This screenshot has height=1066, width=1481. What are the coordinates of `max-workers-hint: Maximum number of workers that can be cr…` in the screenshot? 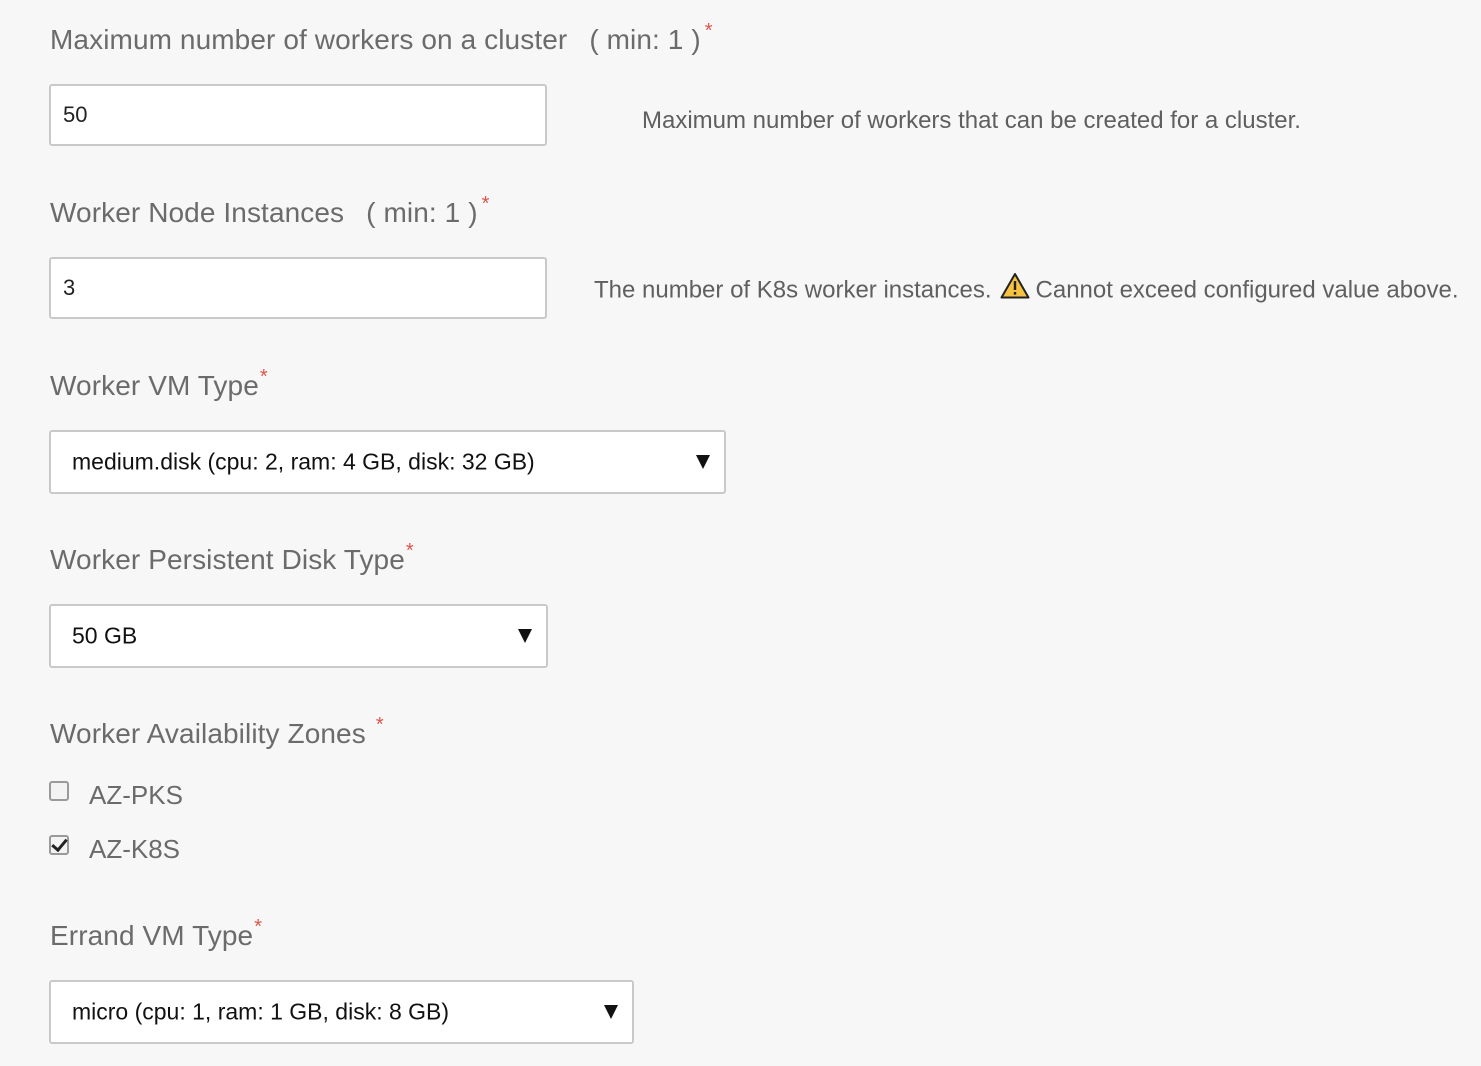 It's located at (971, 120).